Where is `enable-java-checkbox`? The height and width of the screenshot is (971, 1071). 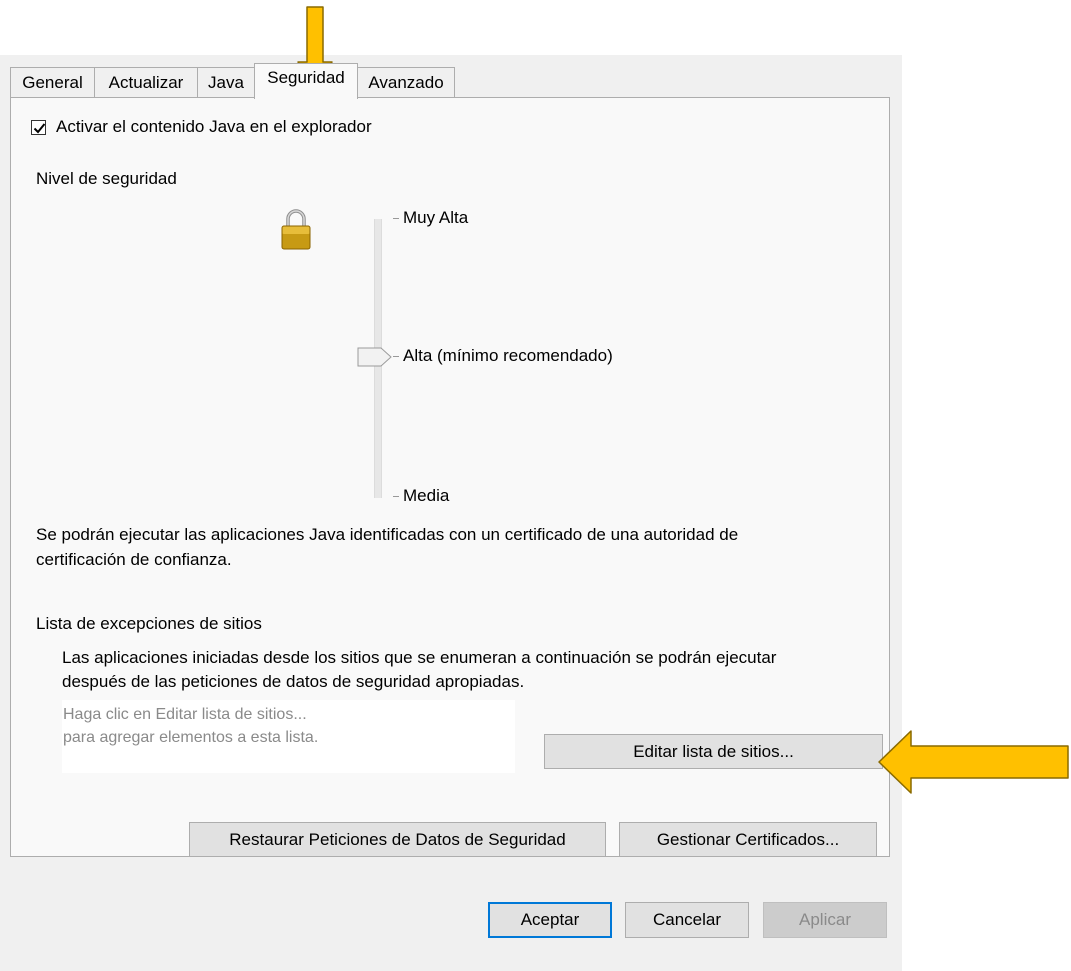
enable-java-checkbox is located at coordinates (38, 127).